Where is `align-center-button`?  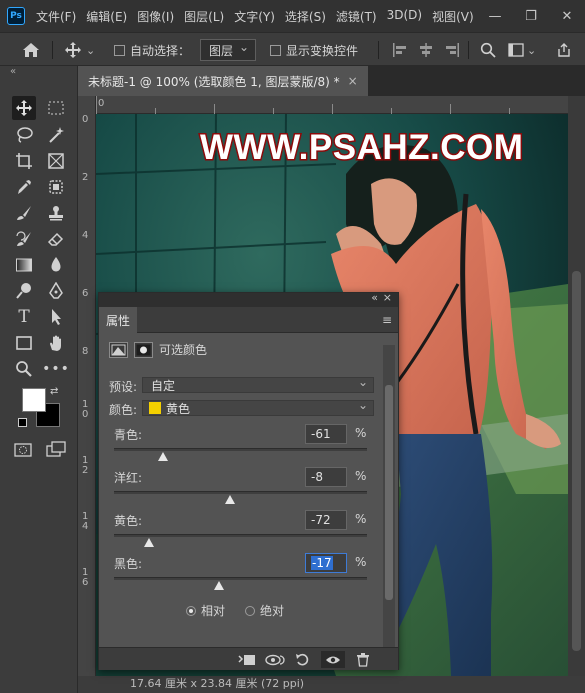
align-center-button is located at coordinates (426, 50).